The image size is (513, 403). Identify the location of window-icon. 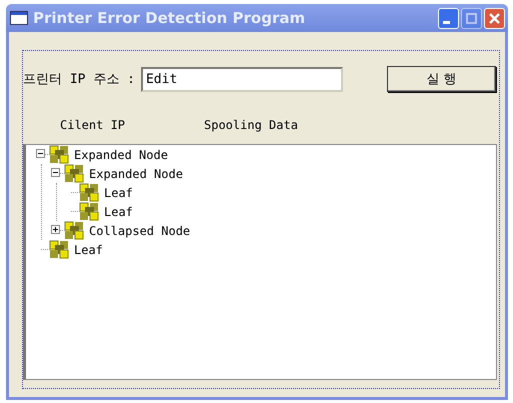
(19, 18).